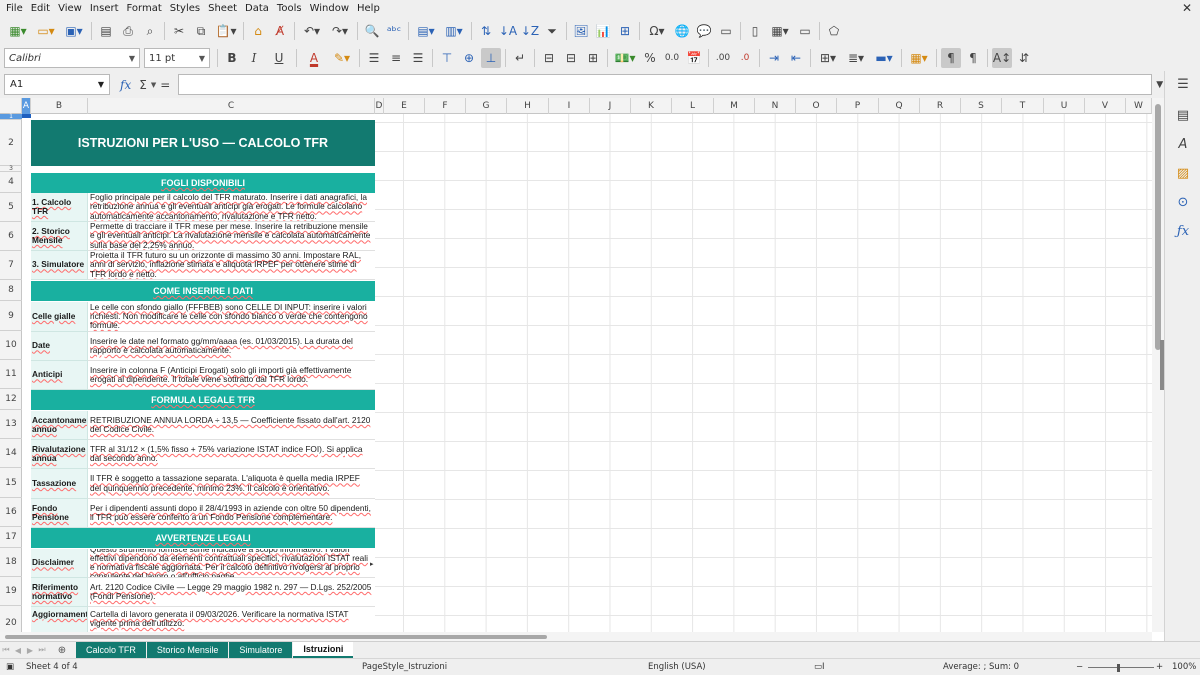 The width and height of the screenshot is (1200, 675). I want to click on italic-button: I, so click(254, 58).